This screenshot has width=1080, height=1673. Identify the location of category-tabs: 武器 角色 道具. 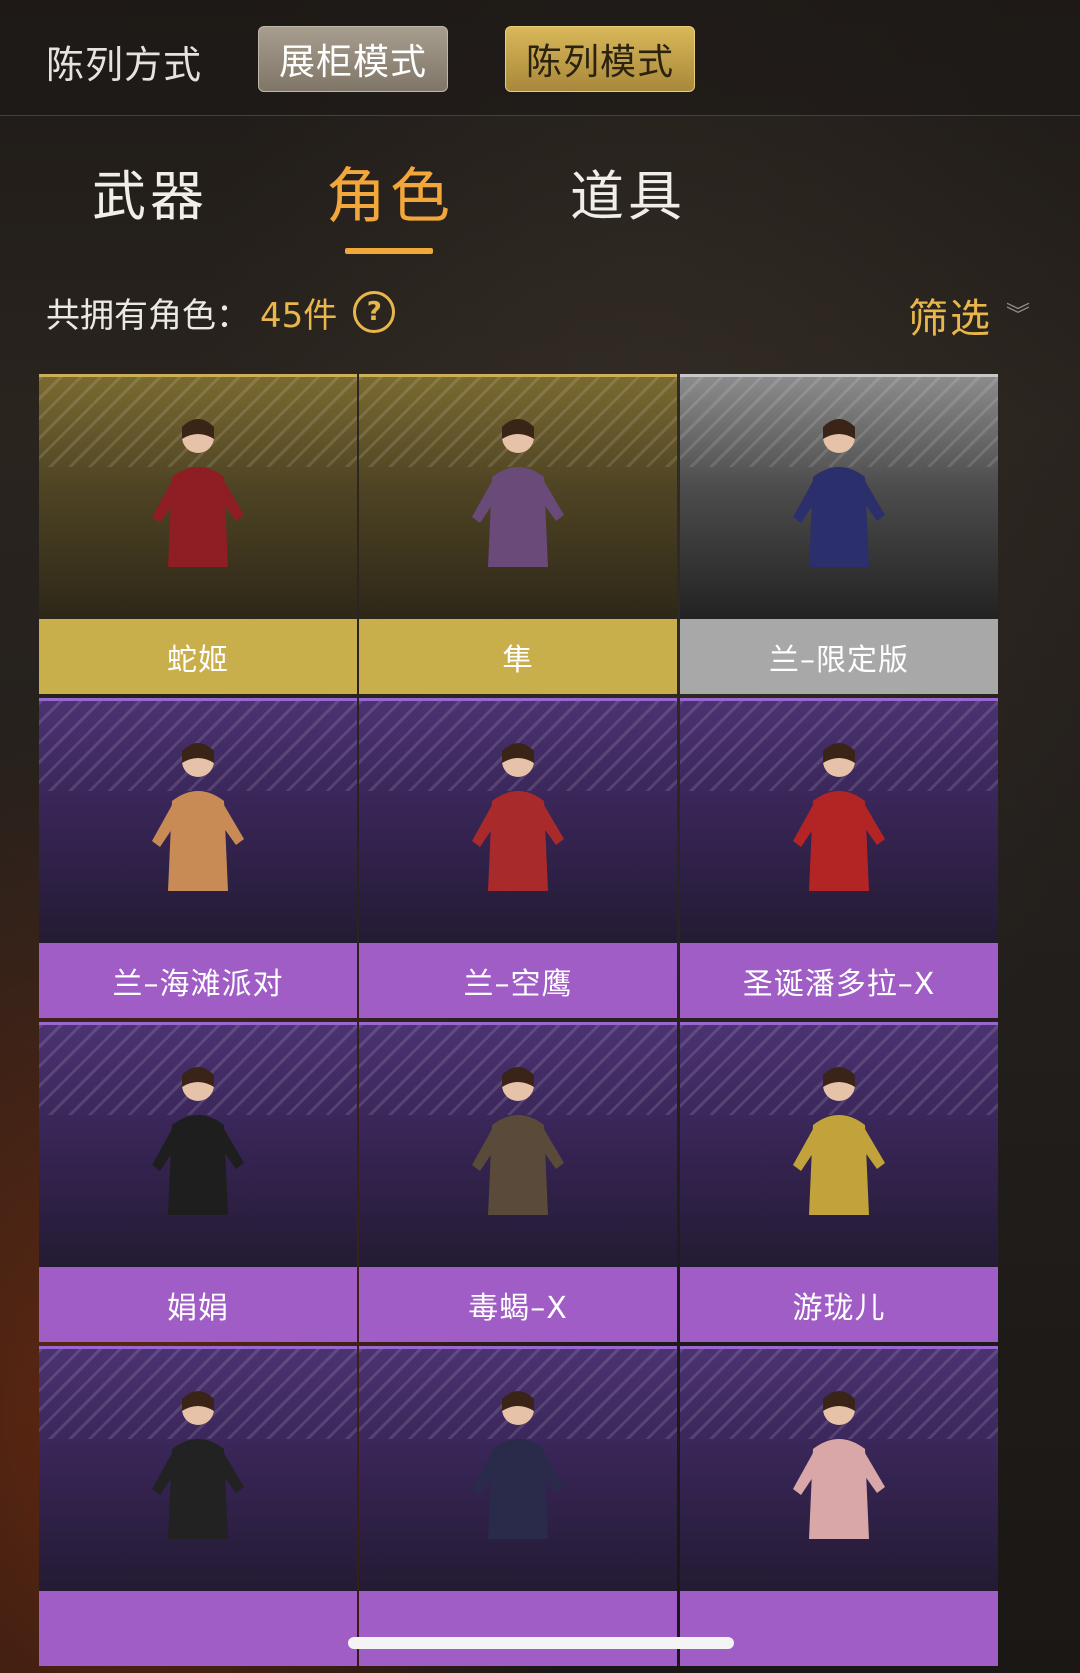
(540, 200).